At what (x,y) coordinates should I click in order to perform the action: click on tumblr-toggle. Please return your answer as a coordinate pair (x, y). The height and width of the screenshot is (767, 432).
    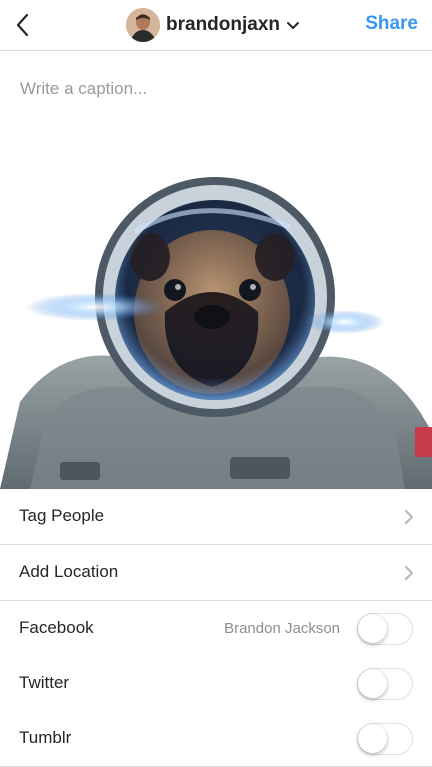
    Looking at the image, I should click on (385, 739).